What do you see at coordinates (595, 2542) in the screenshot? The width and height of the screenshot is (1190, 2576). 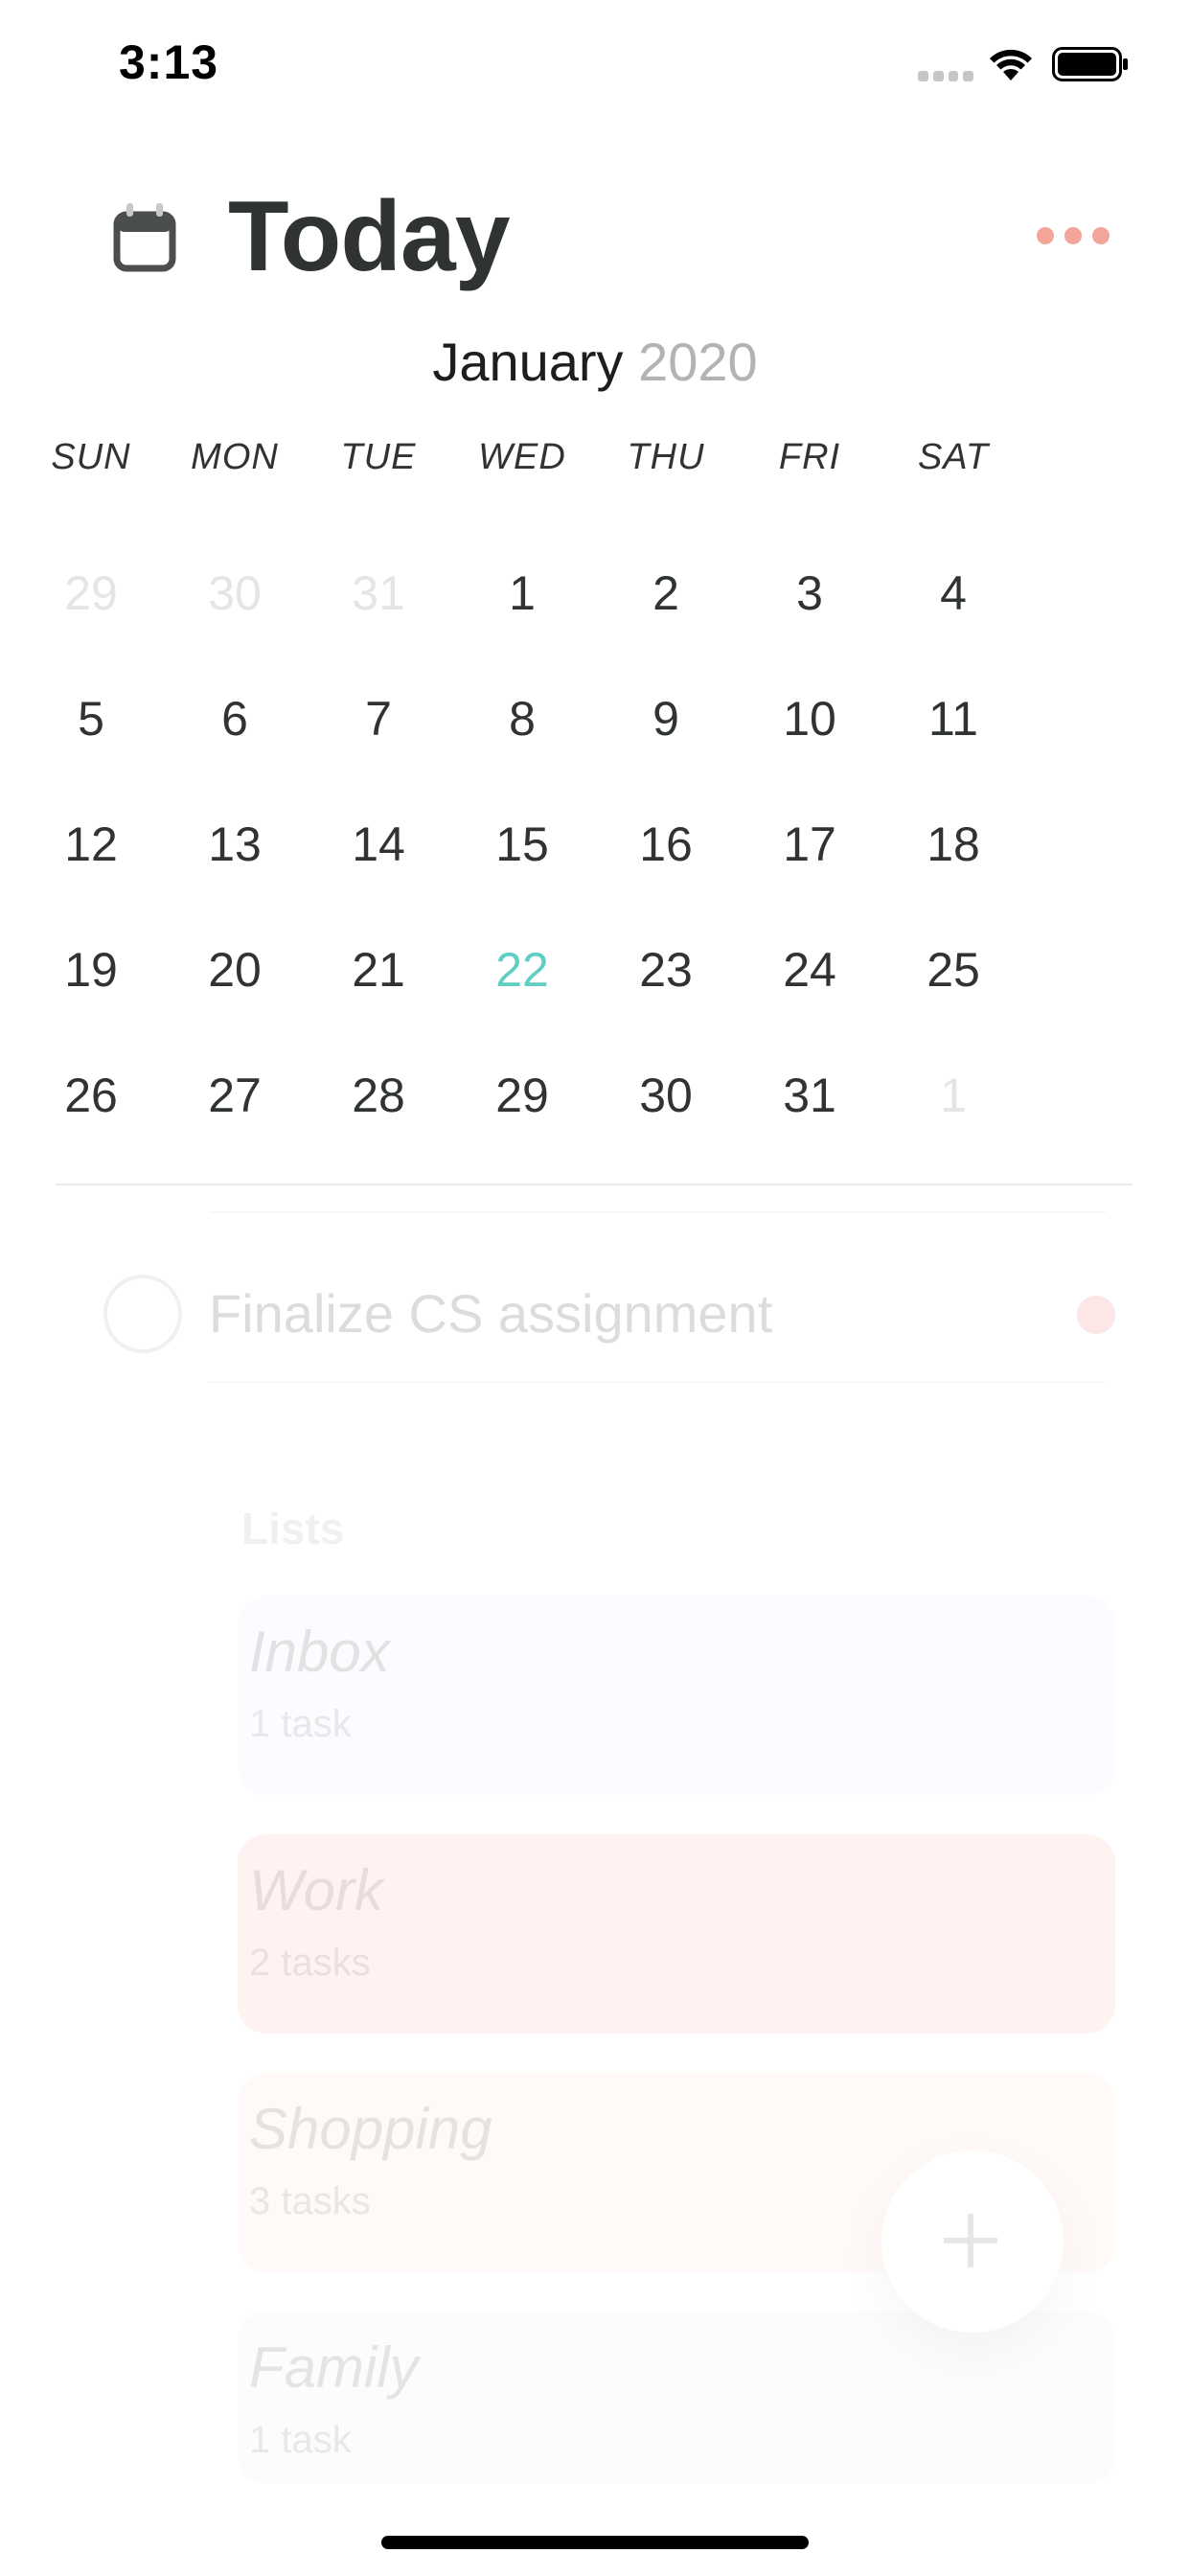 I see `home-indicator` at bounding box center [595, 2542].